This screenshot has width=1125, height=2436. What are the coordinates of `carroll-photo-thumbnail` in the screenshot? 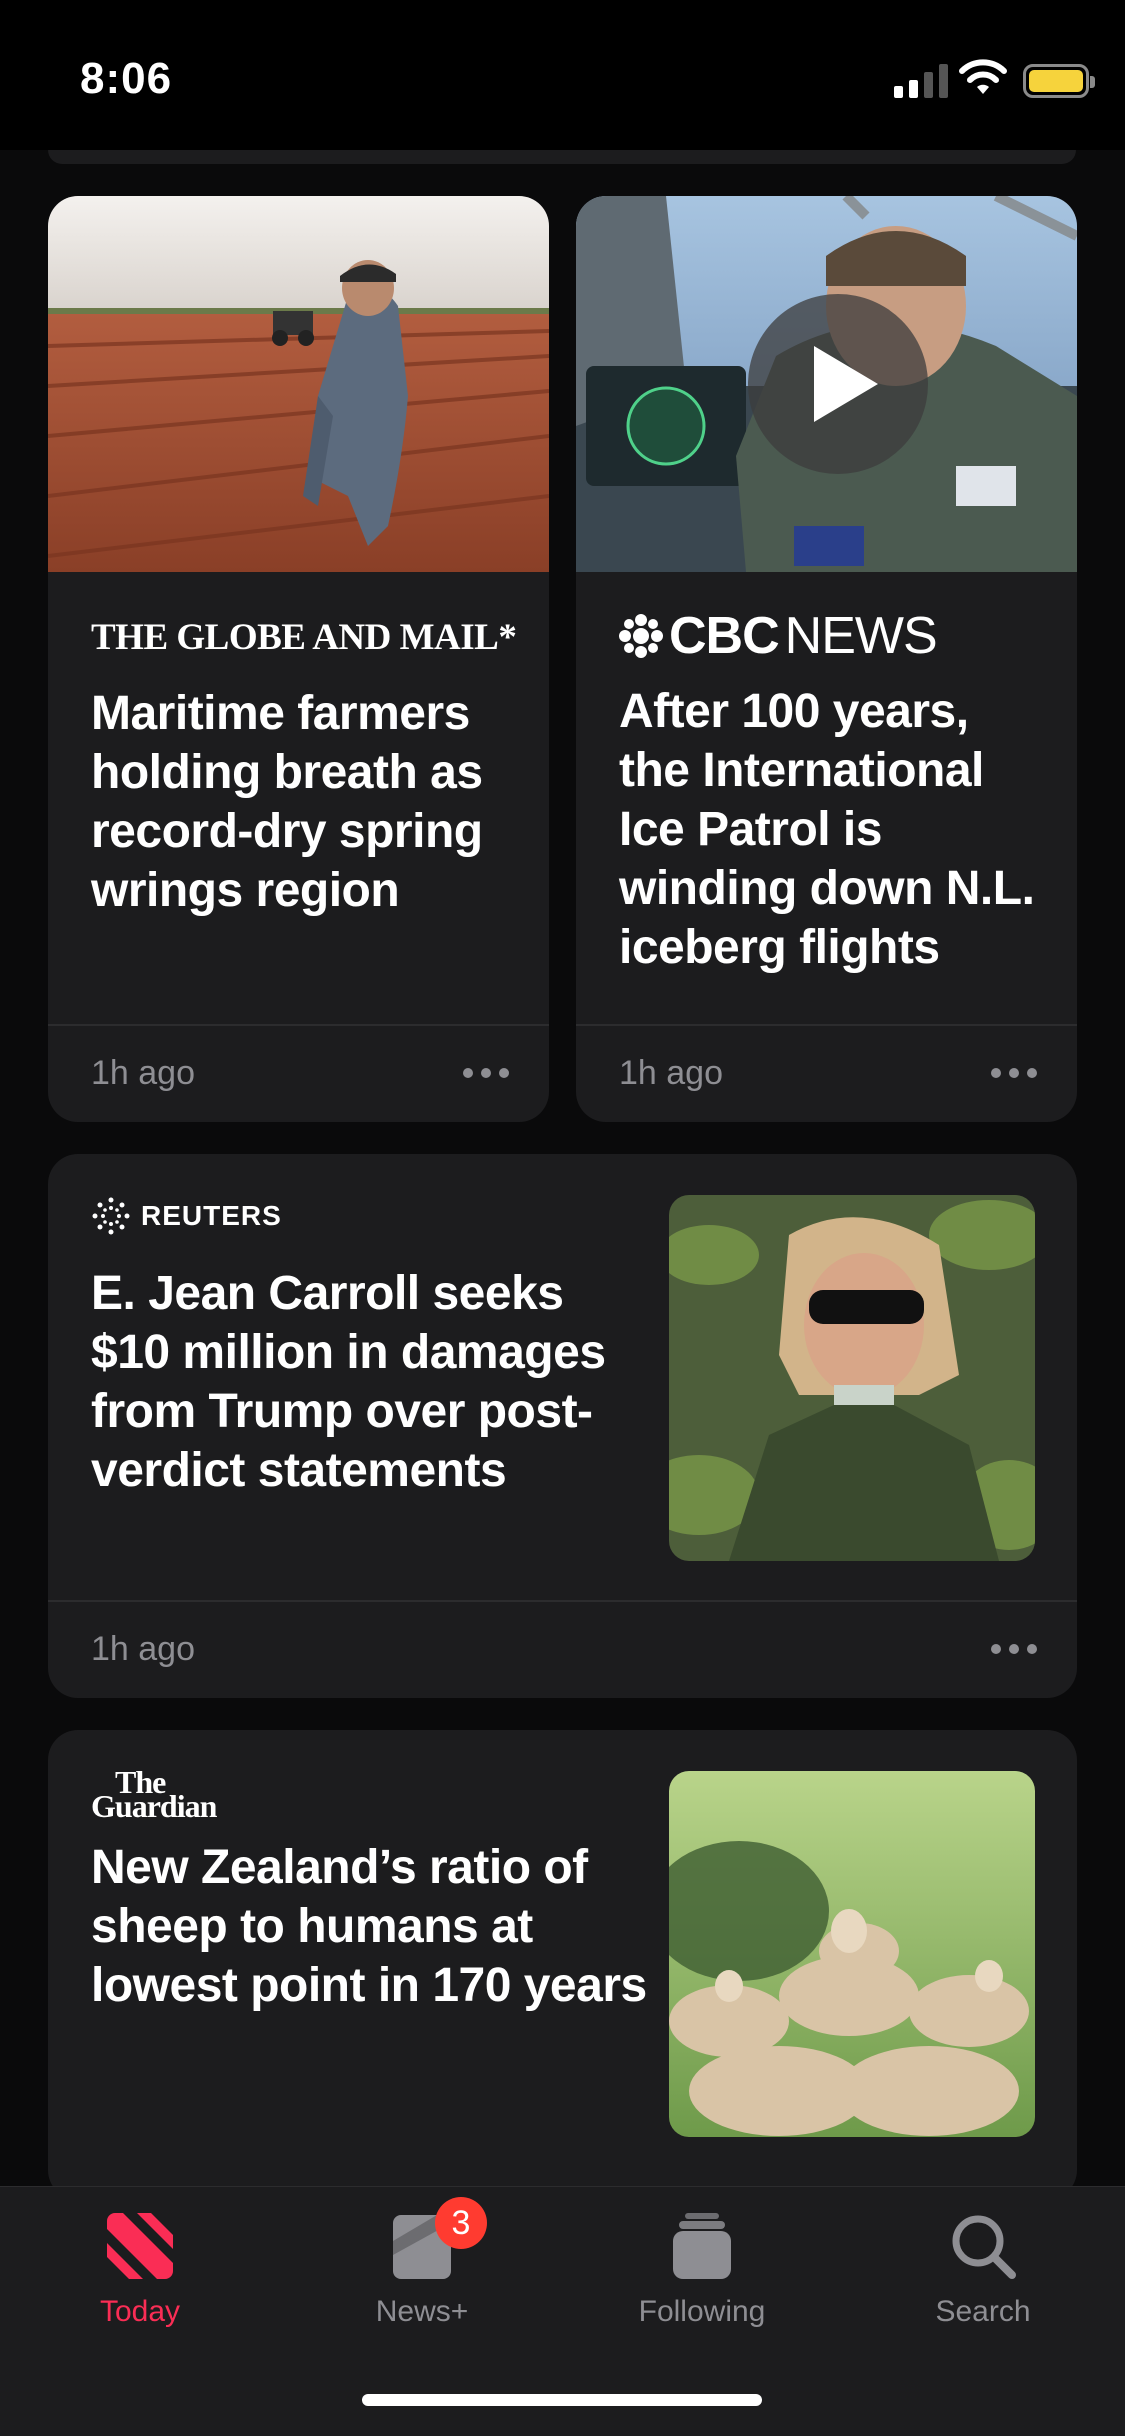 It's located at (852, 1378).